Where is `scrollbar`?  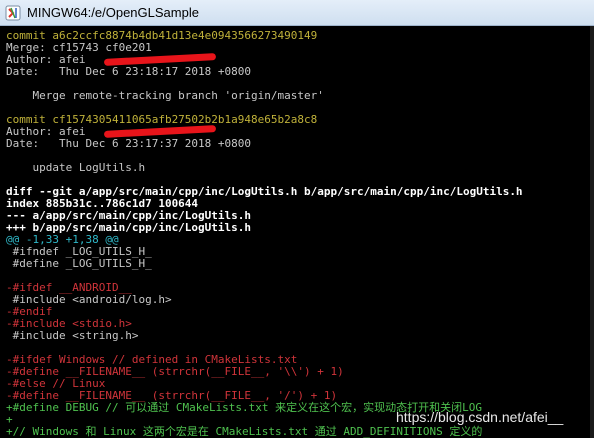
scrollbar is located at coordinates (592, 232).